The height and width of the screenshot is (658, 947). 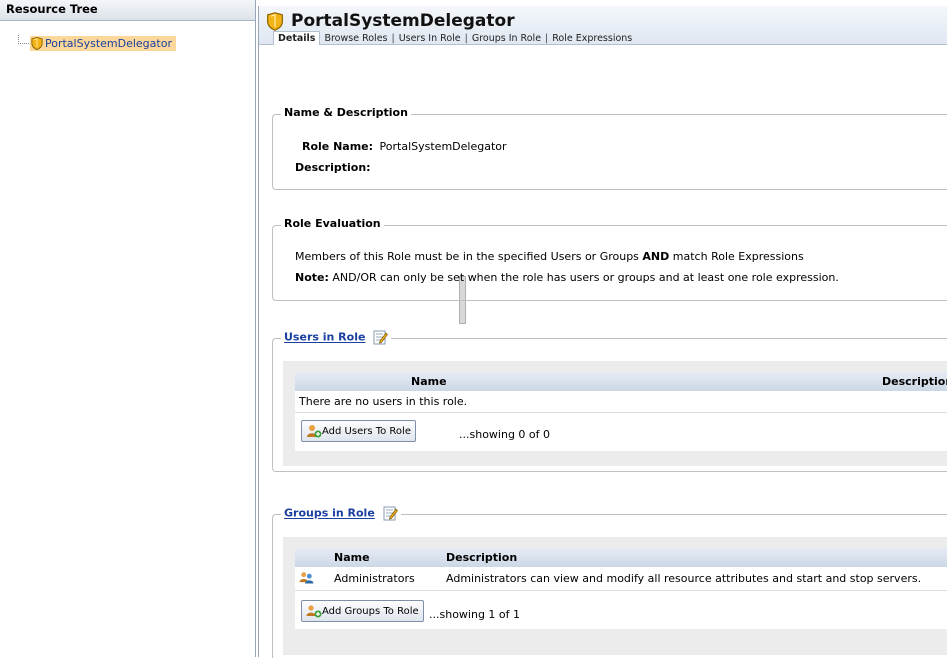 I want to click on tree-item-portalsystemdelegator: PortalSystemDelegator, so click(x=97, y=43).